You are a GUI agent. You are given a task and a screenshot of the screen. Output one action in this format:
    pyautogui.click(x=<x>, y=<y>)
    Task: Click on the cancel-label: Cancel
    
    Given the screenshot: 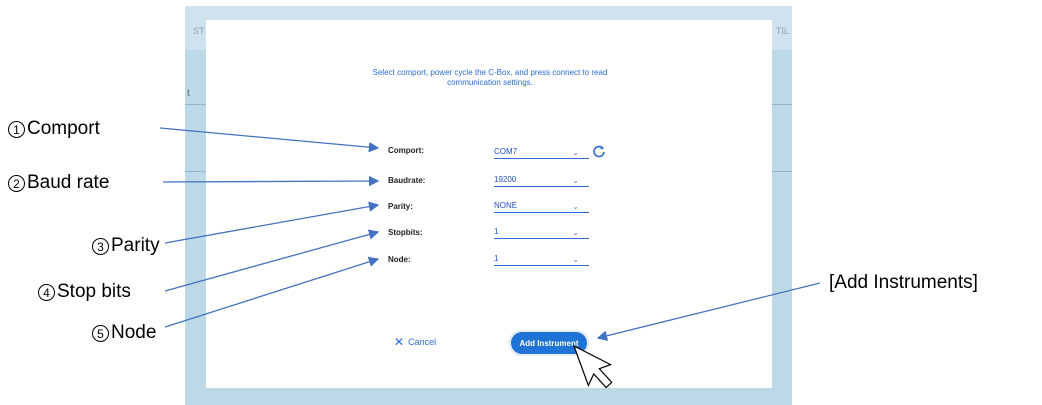 What is the action you would take?
    pyautogui.click(x=422, y=342)
    